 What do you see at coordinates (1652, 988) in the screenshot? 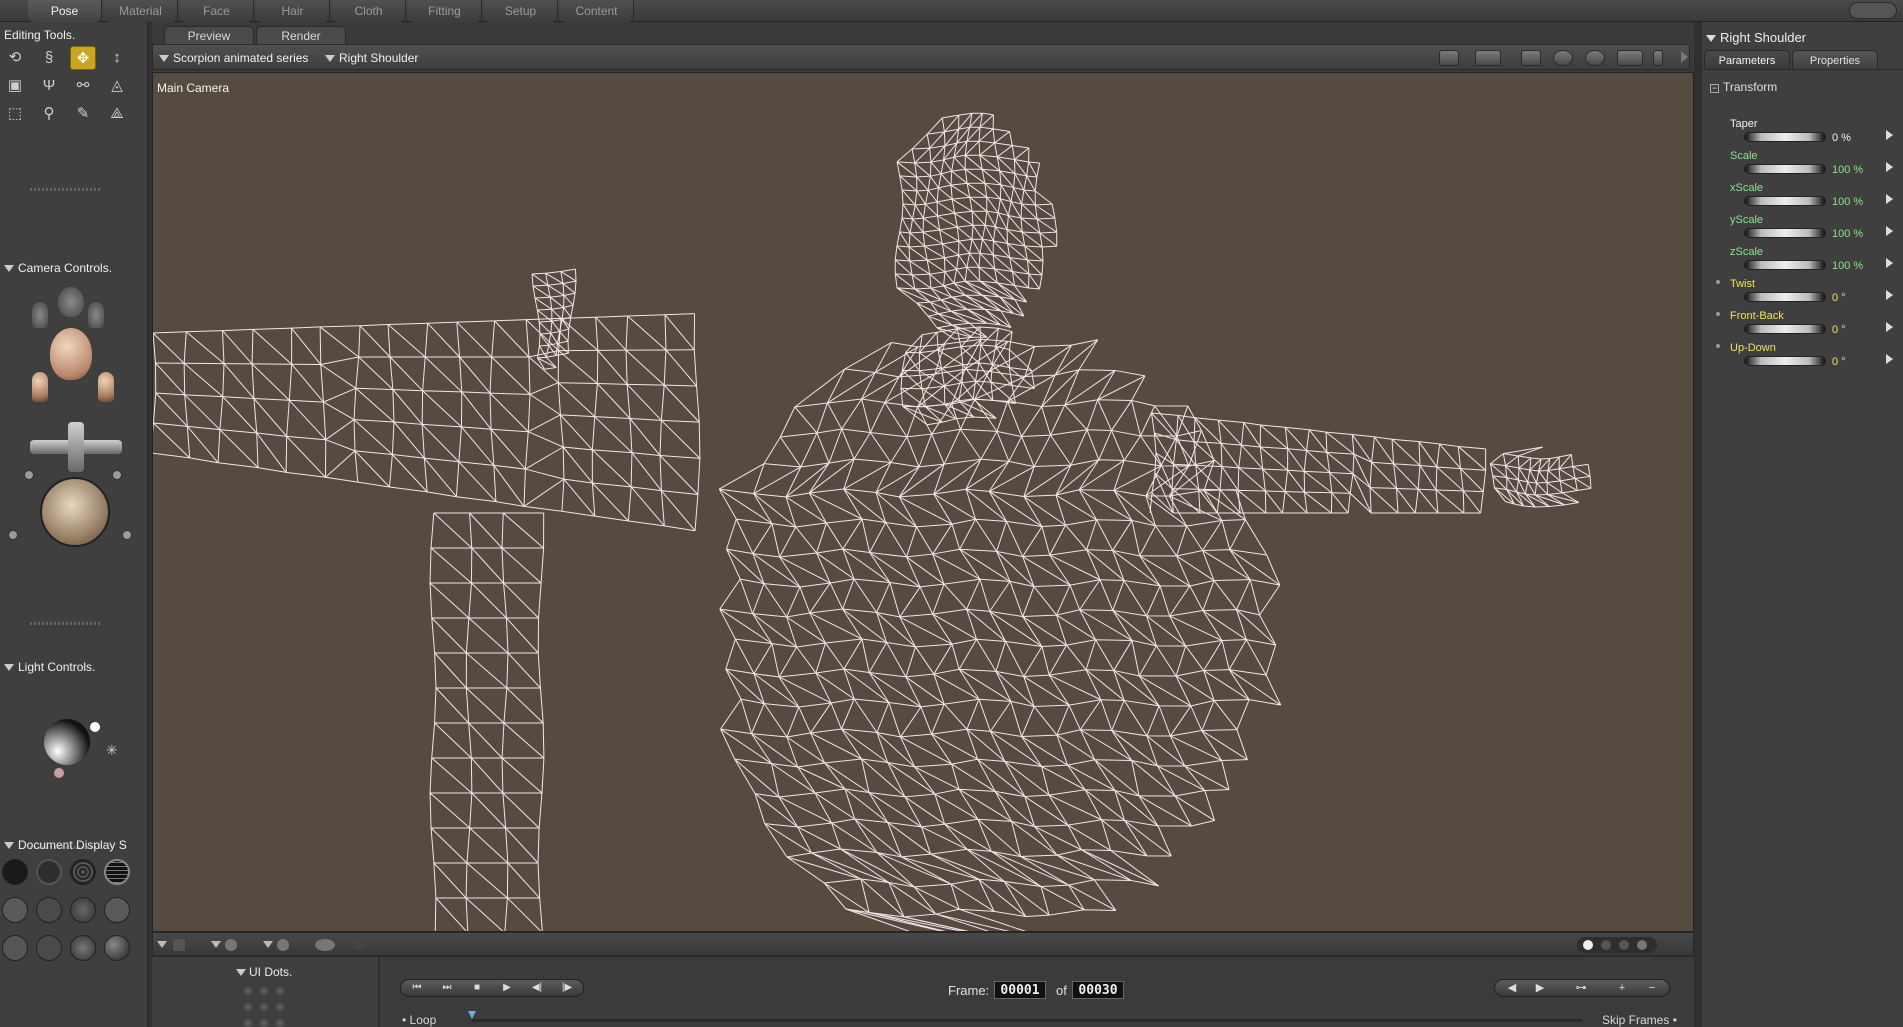
I see `remove-key-icon: −` at bounding box center [1652, 988].